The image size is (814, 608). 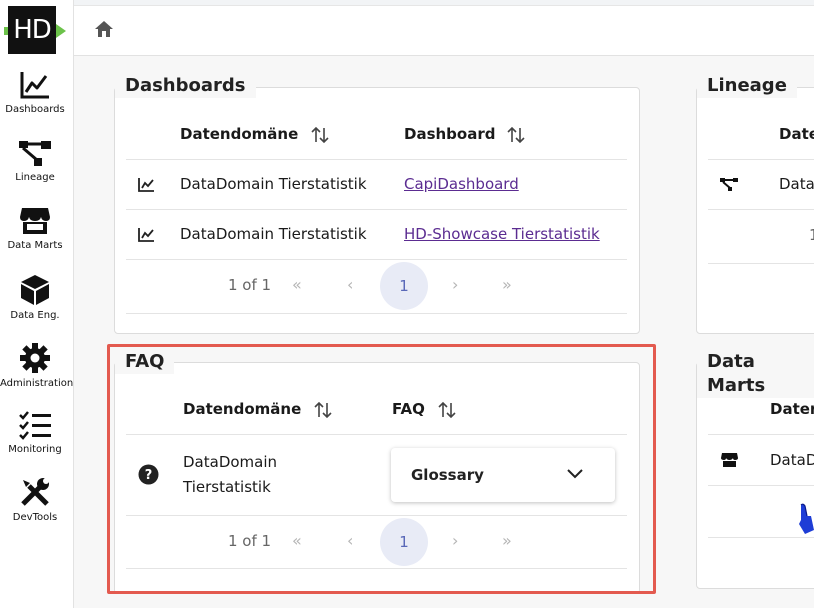 What do you see at coordinates (35, 492) in the screenshot?
I see `tools-icon` at bounding box center [35, 492].